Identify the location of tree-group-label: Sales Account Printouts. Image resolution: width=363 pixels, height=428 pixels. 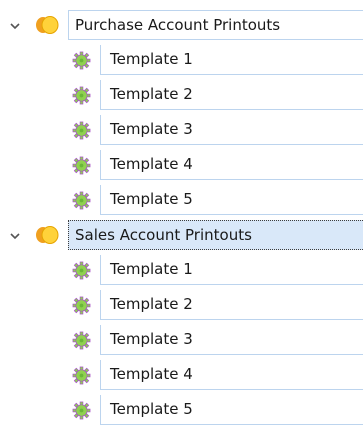
(215, 235).